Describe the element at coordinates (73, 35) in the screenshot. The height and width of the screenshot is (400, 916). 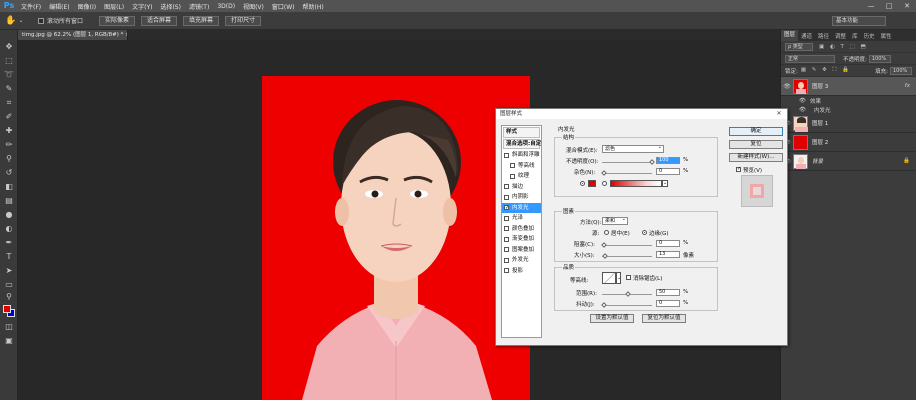
I see `document-tab: timg.jpg @ 62.2% (图层 1, RGB/8#) * ×` at that location.